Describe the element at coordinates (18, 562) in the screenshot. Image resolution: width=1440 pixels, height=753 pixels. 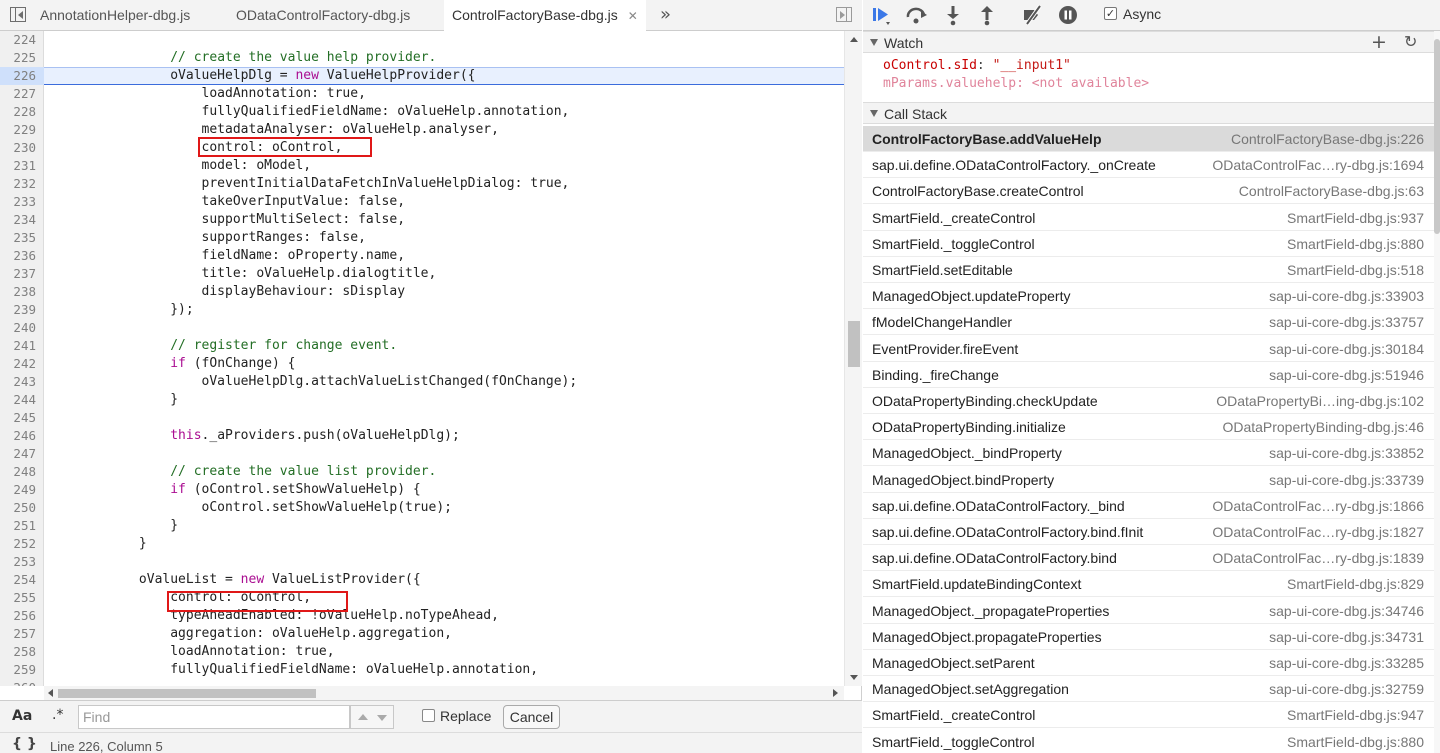
I see `line-number: 253` at that location.